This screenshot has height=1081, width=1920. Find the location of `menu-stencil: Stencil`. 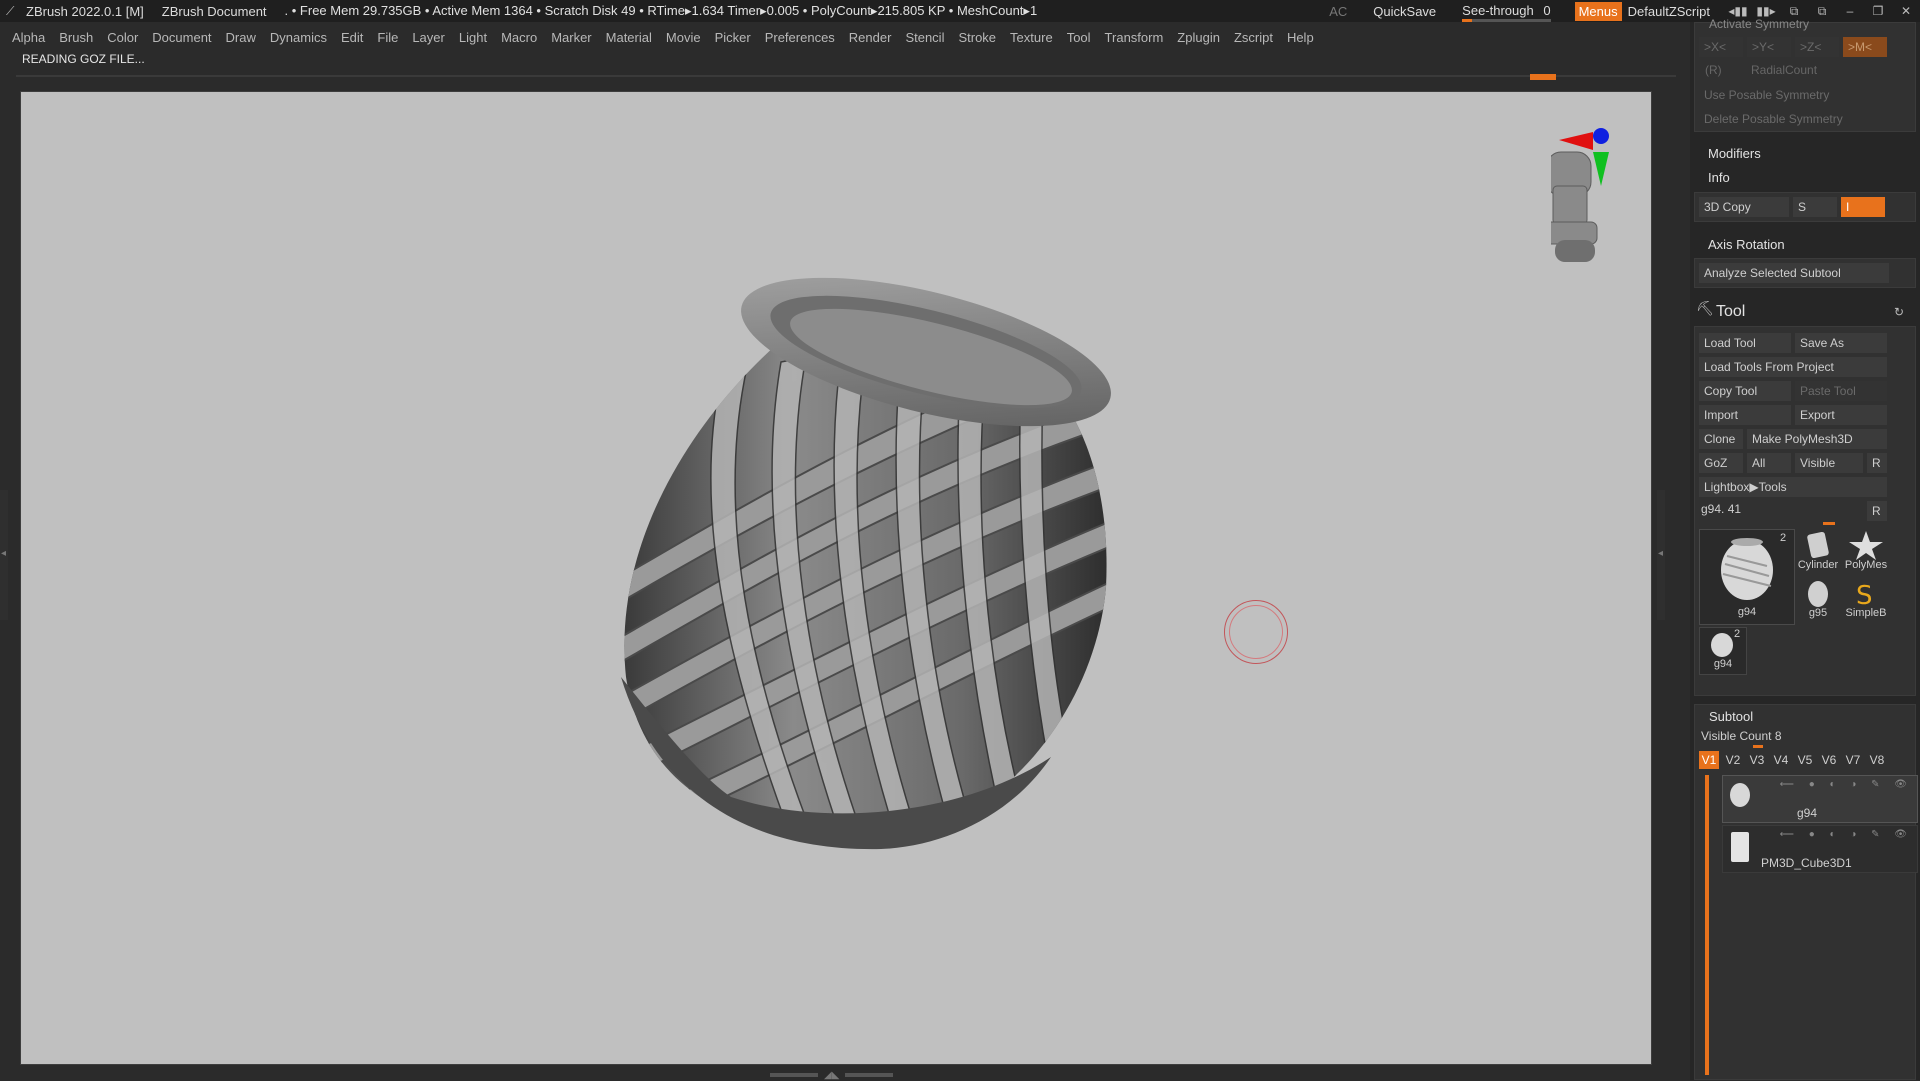

menu-stencil: Stencil is located at coordinates (924, 37).